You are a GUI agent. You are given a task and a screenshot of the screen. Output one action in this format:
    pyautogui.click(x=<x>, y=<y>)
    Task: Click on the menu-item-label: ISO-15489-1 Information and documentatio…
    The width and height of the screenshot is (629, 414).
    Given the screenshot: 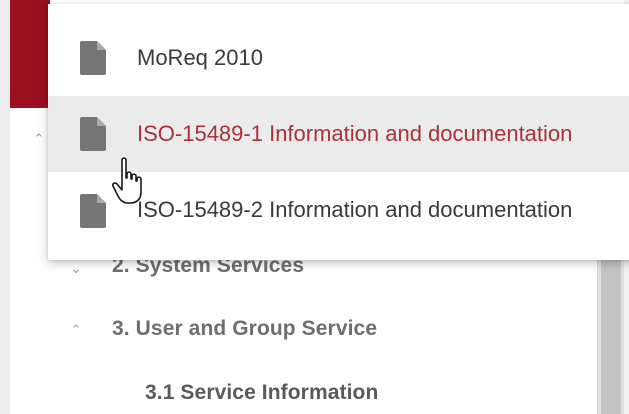 What is the action you would take?
    pyautogui.click(x=355, y=133)
    